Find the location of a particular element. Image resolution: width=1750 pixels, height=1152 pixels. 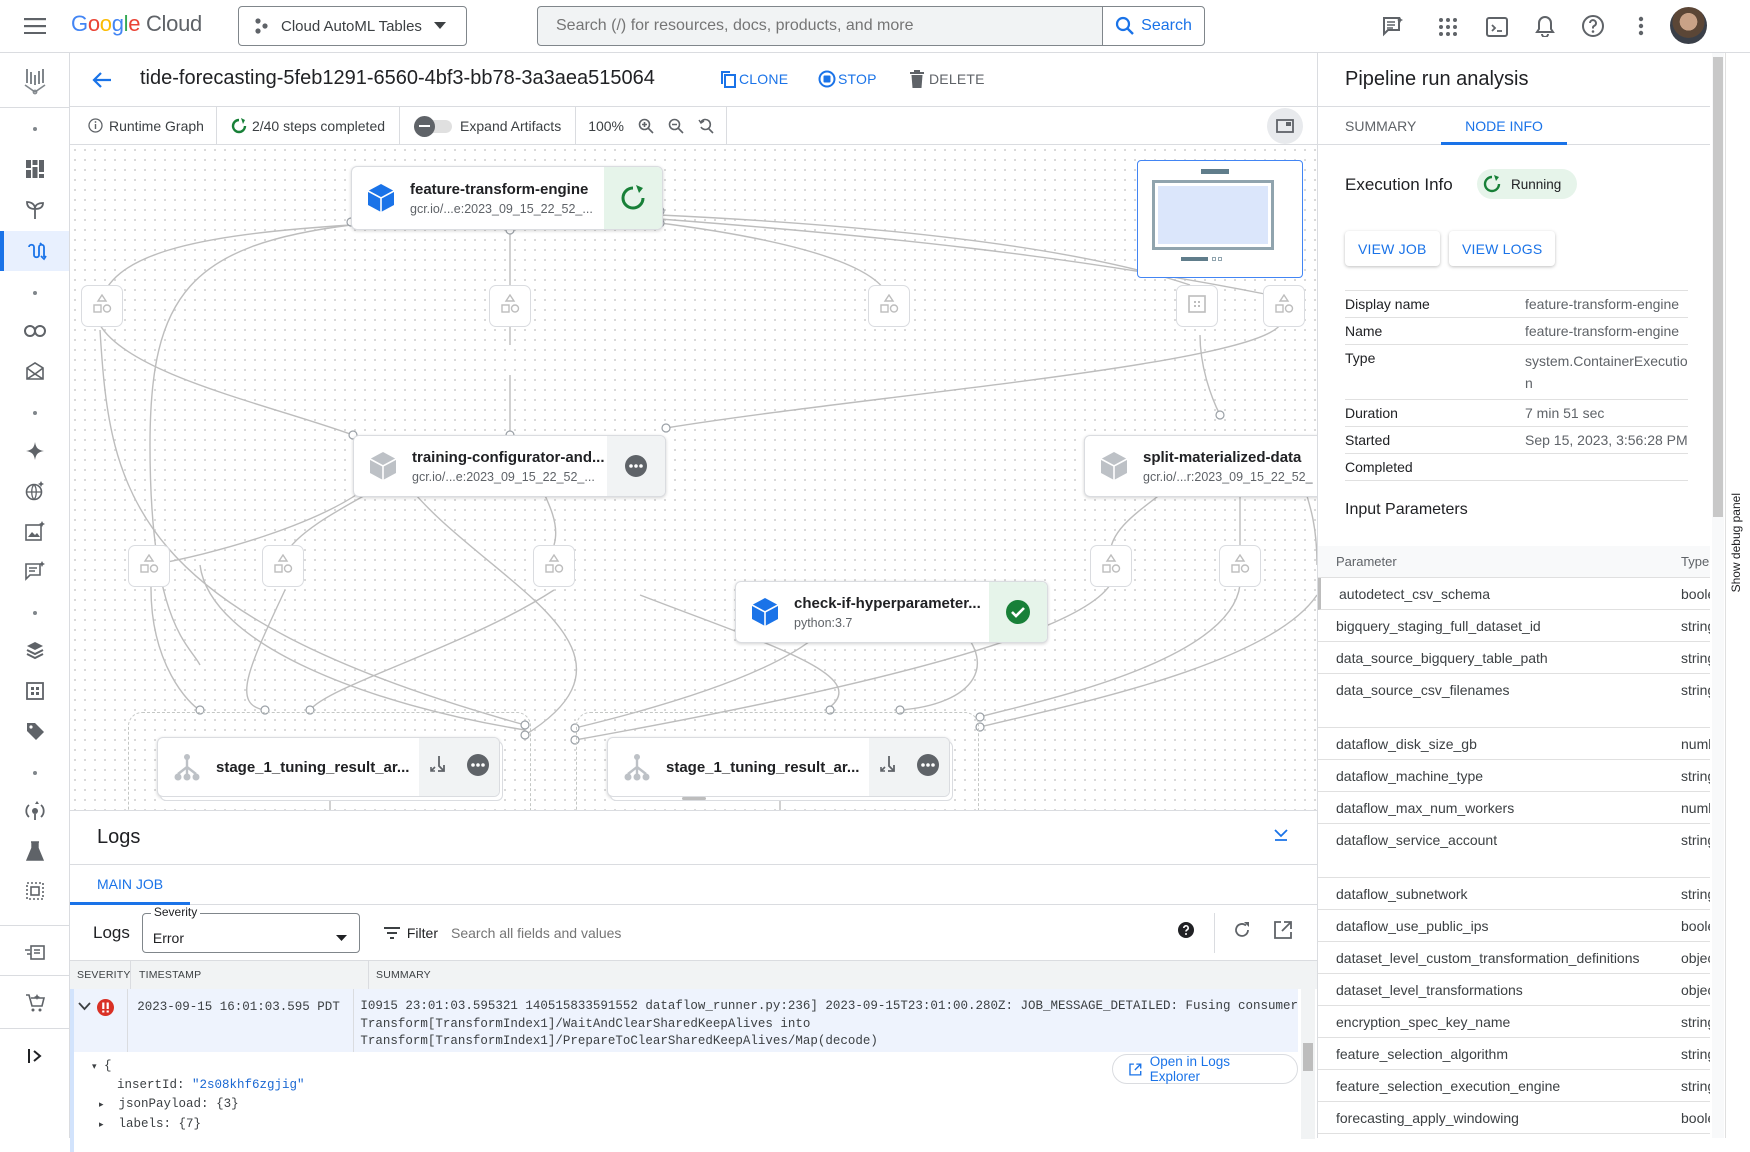

sidebar-item-text-sparkle is located at coordinates (34, 571).